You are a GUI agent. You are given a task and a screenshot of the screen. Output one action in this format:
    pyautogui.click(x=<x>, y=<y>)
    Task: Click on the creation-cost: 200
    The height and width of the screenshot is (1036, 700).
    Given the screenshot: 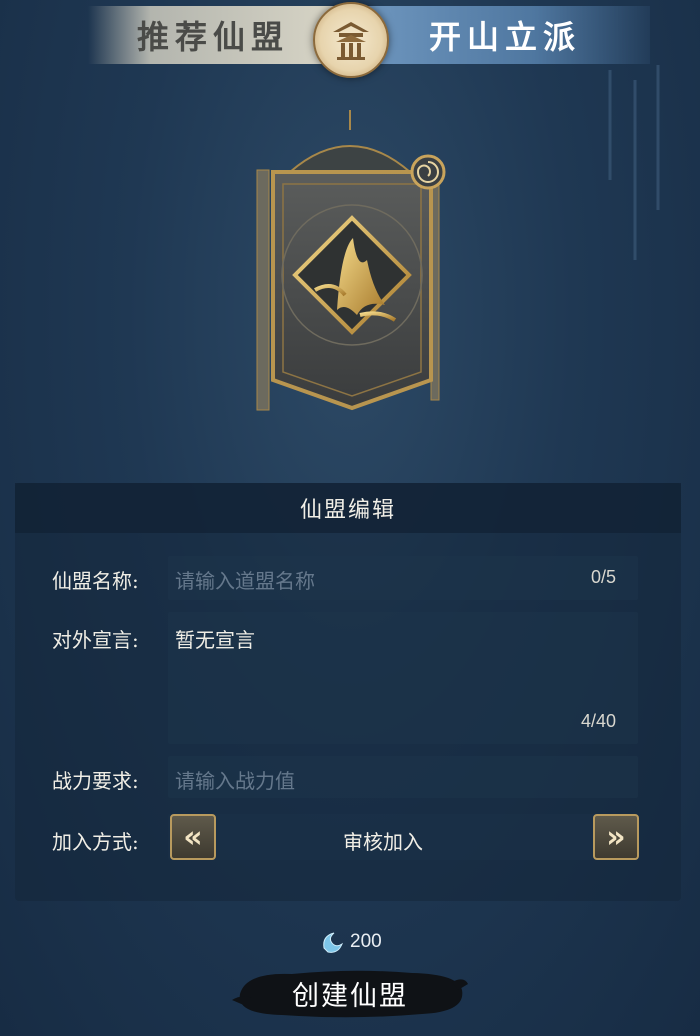 What is the action you would take?
    pyautogui.click(x=350, y=942)
    